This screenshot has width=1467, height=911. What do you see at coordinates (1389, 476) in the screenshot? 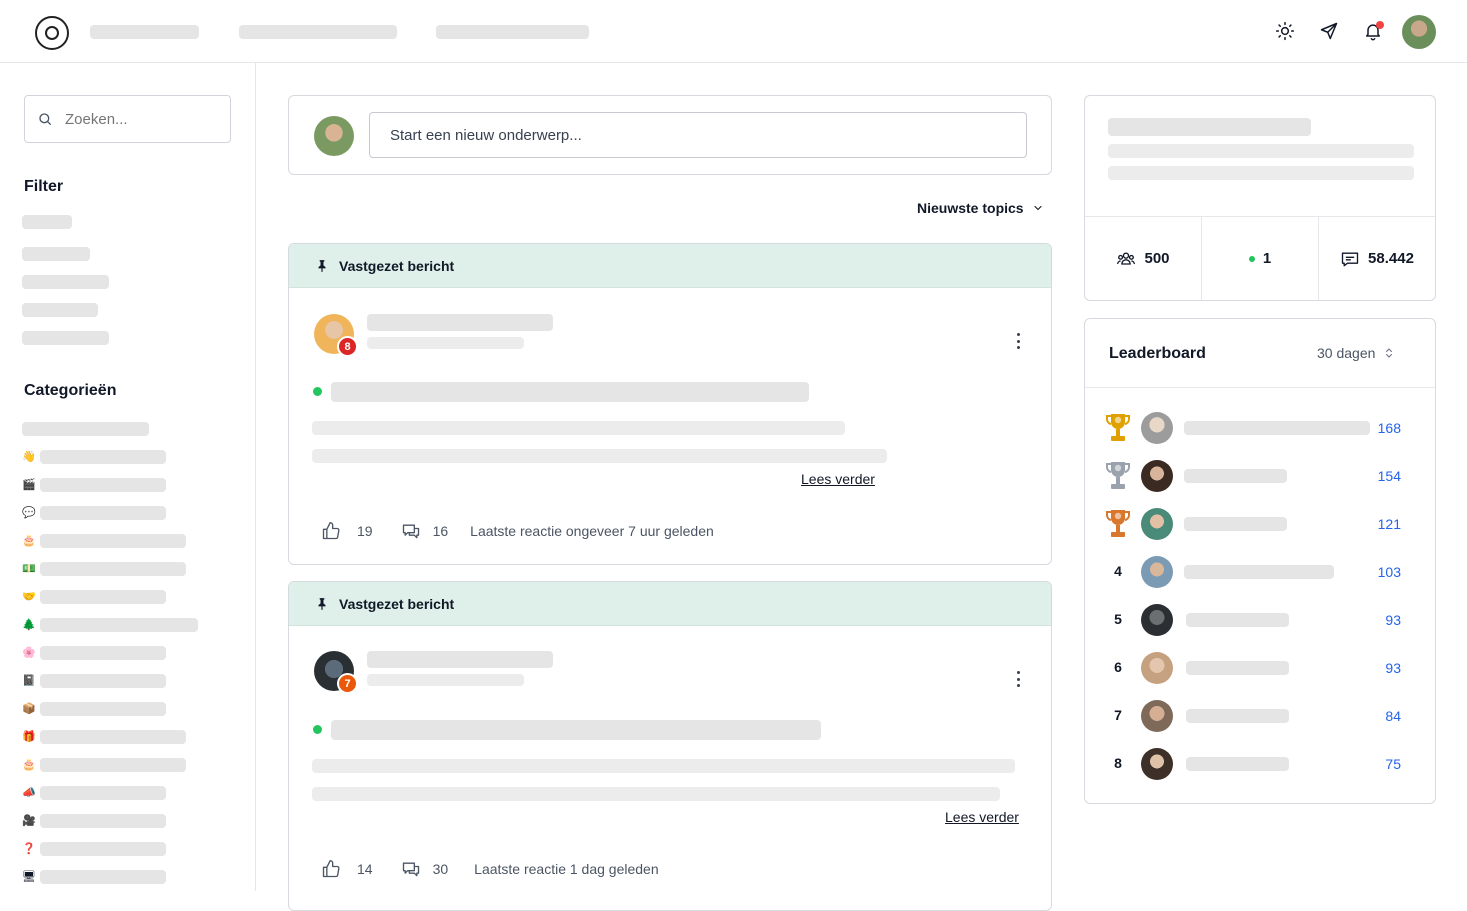
I see `member-score: 154` at bounding box center [1389, 476].